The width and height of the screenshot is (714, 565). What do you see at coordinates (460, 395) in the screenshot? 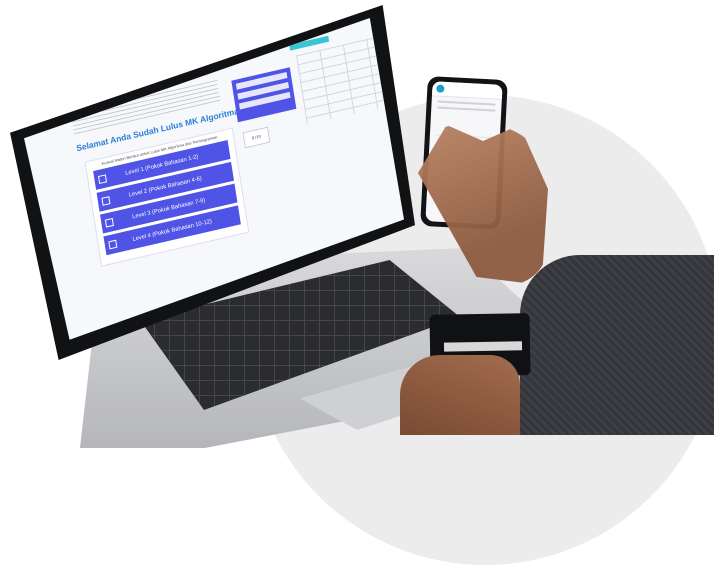
I see `hand-holding-card` at bounding box center [460, 395].